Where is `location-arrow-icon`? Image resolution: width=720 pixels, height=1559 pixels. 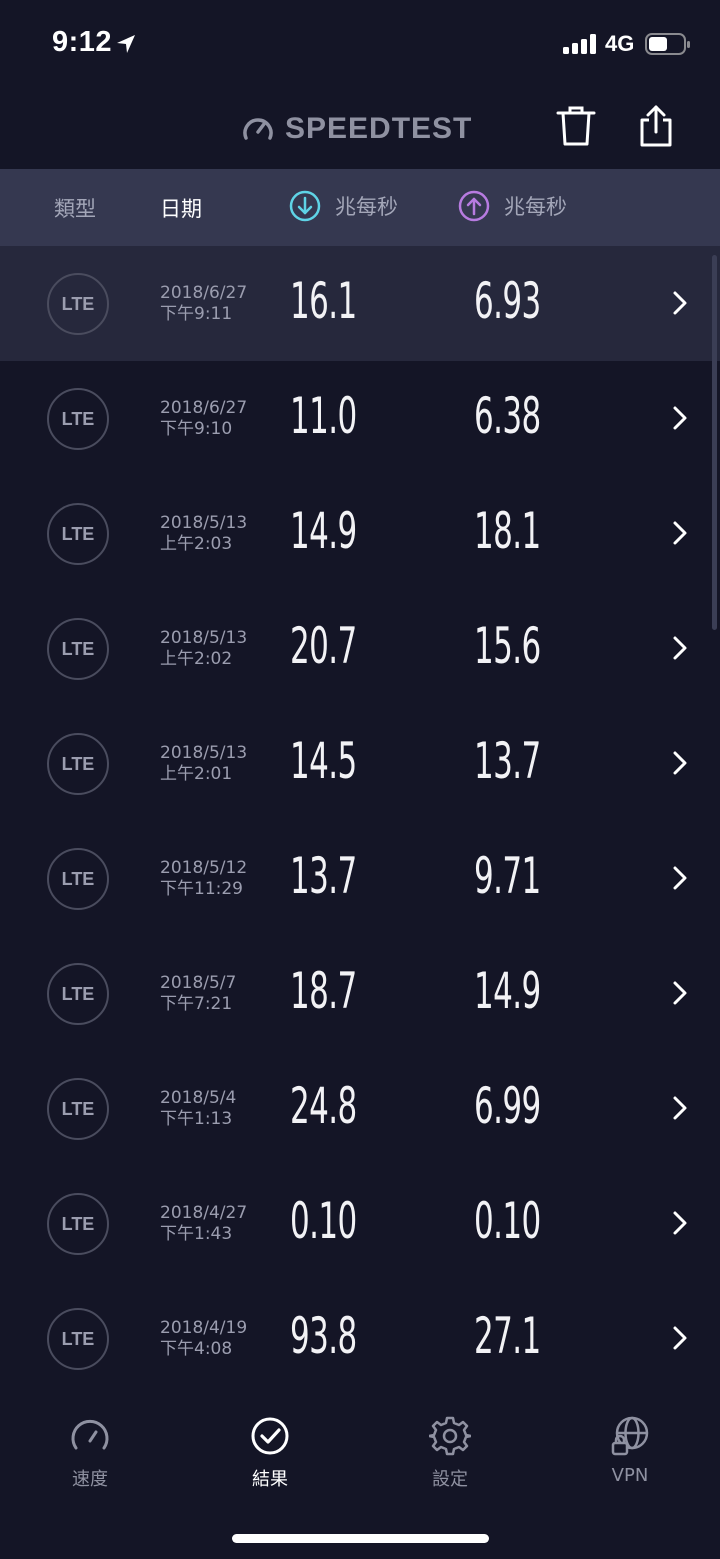
location-arrow-icon is located at coordinates (126, 44).